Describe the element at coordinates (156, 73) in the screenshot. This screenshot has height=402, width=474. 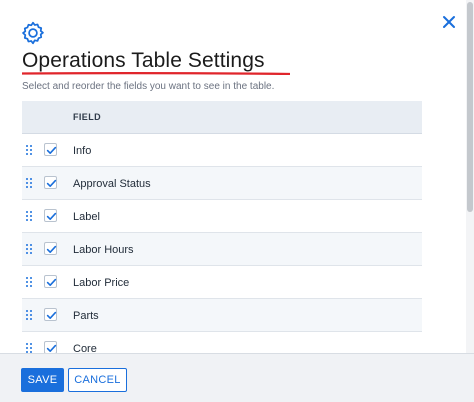
I see `title-underline` at that location.